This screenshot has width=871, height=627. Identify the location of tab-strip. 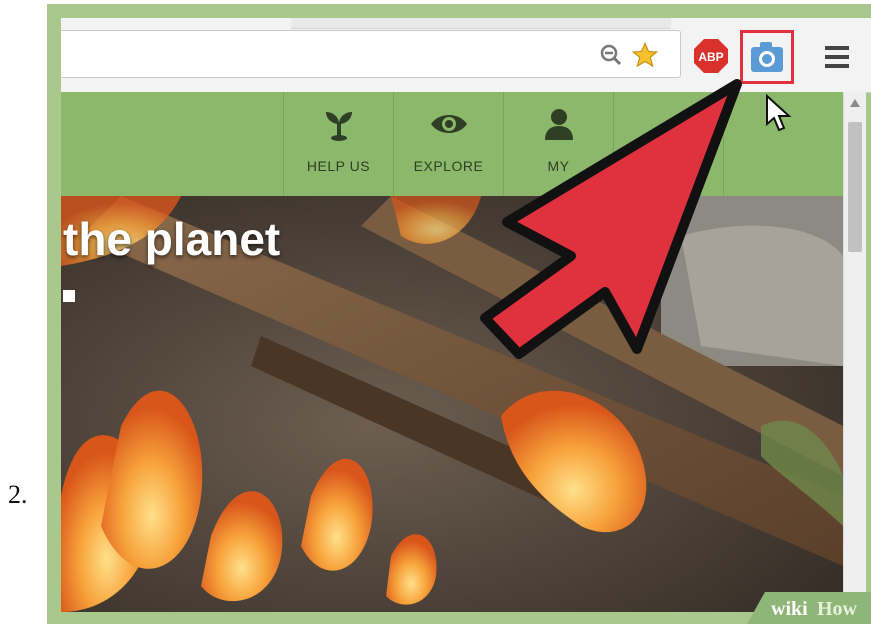
(481, 23).